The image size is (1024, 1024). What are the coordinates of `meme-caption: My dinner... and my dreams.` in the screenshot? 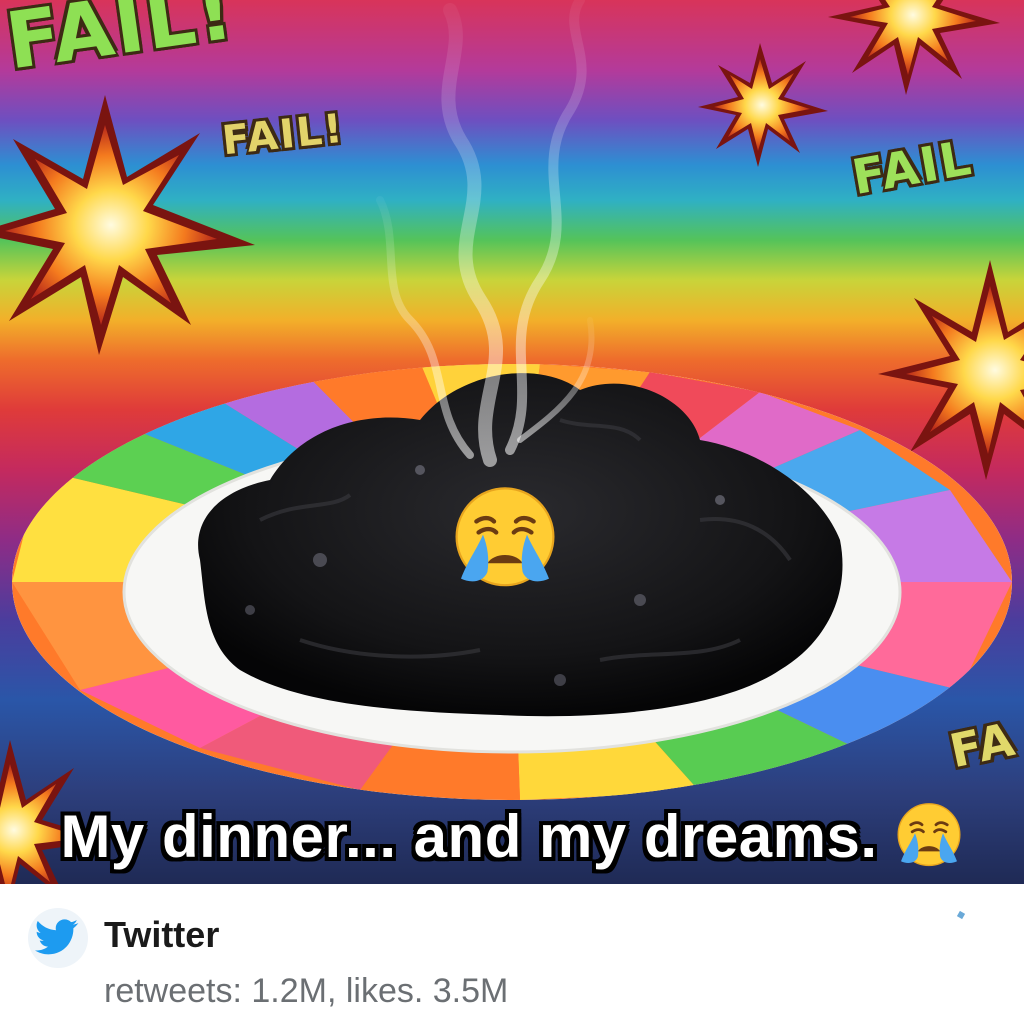 It's located at (512, 836).